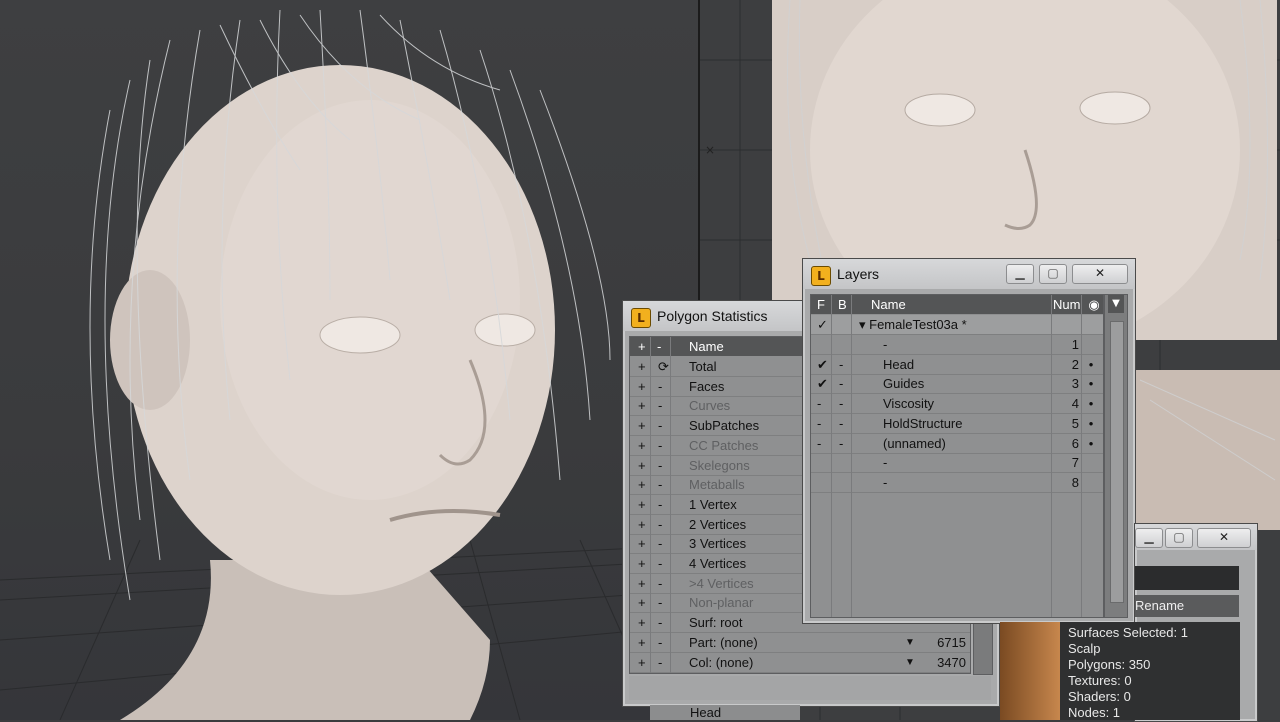 The image size is (1280, 722). Describe the element at coordinates (1116, 304) in the screenshot. I see `layers-dropdown-arrow: ▼` at that location.